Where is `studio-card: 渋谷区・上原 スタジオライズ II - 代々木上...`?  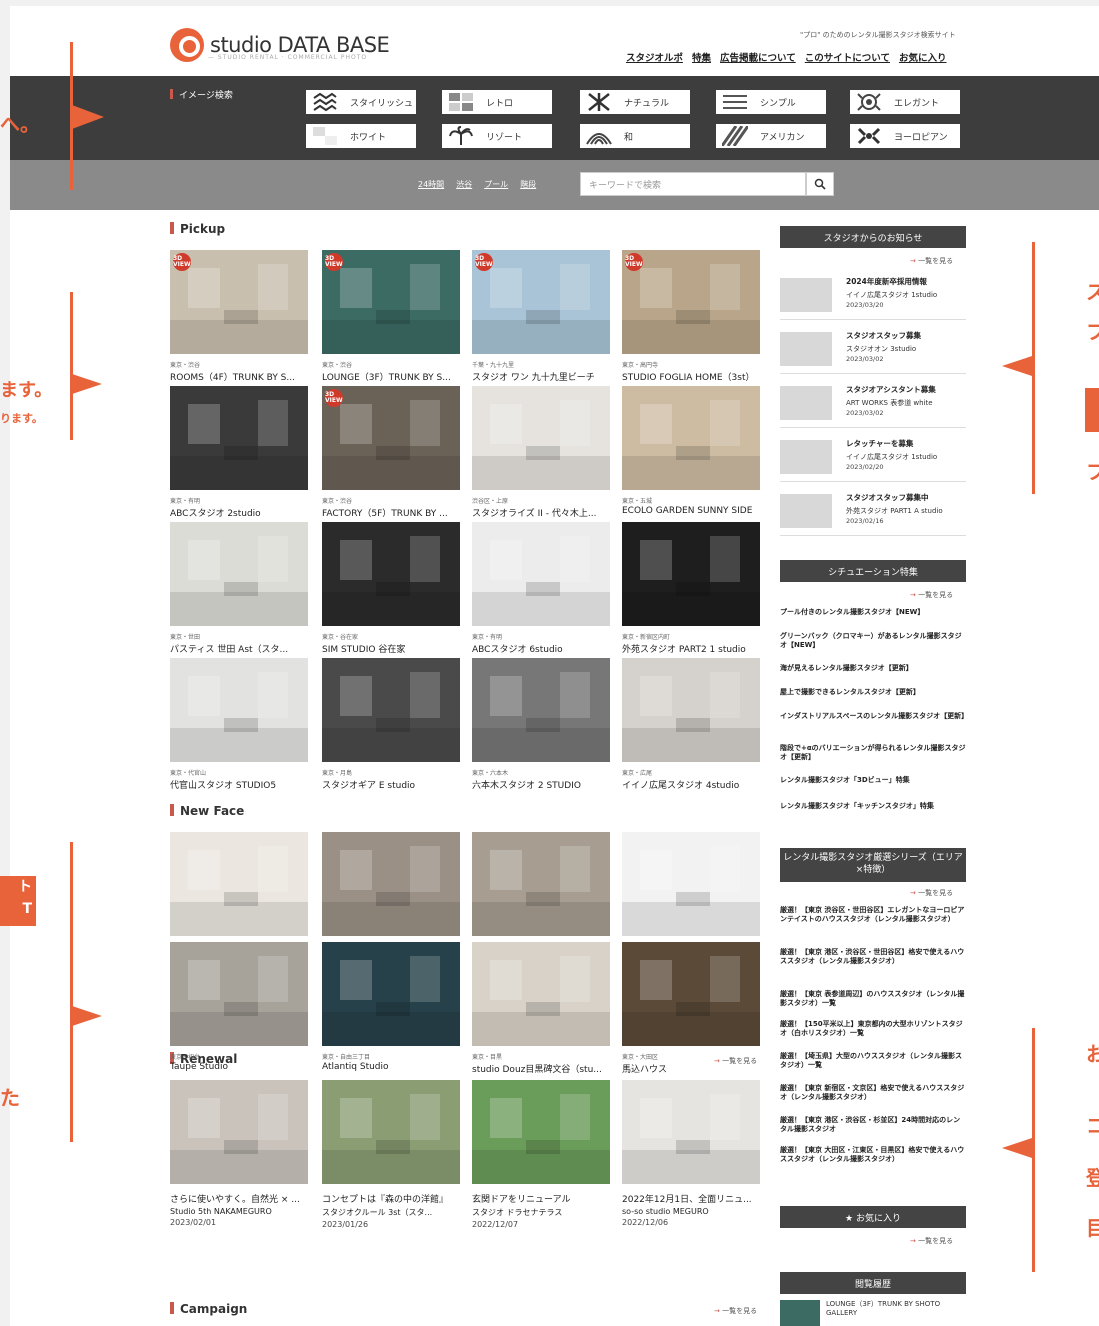
studio-card: 渋谷区・上原 スタジオライズ II - 代々木上... is located at coordinates (541, 452).